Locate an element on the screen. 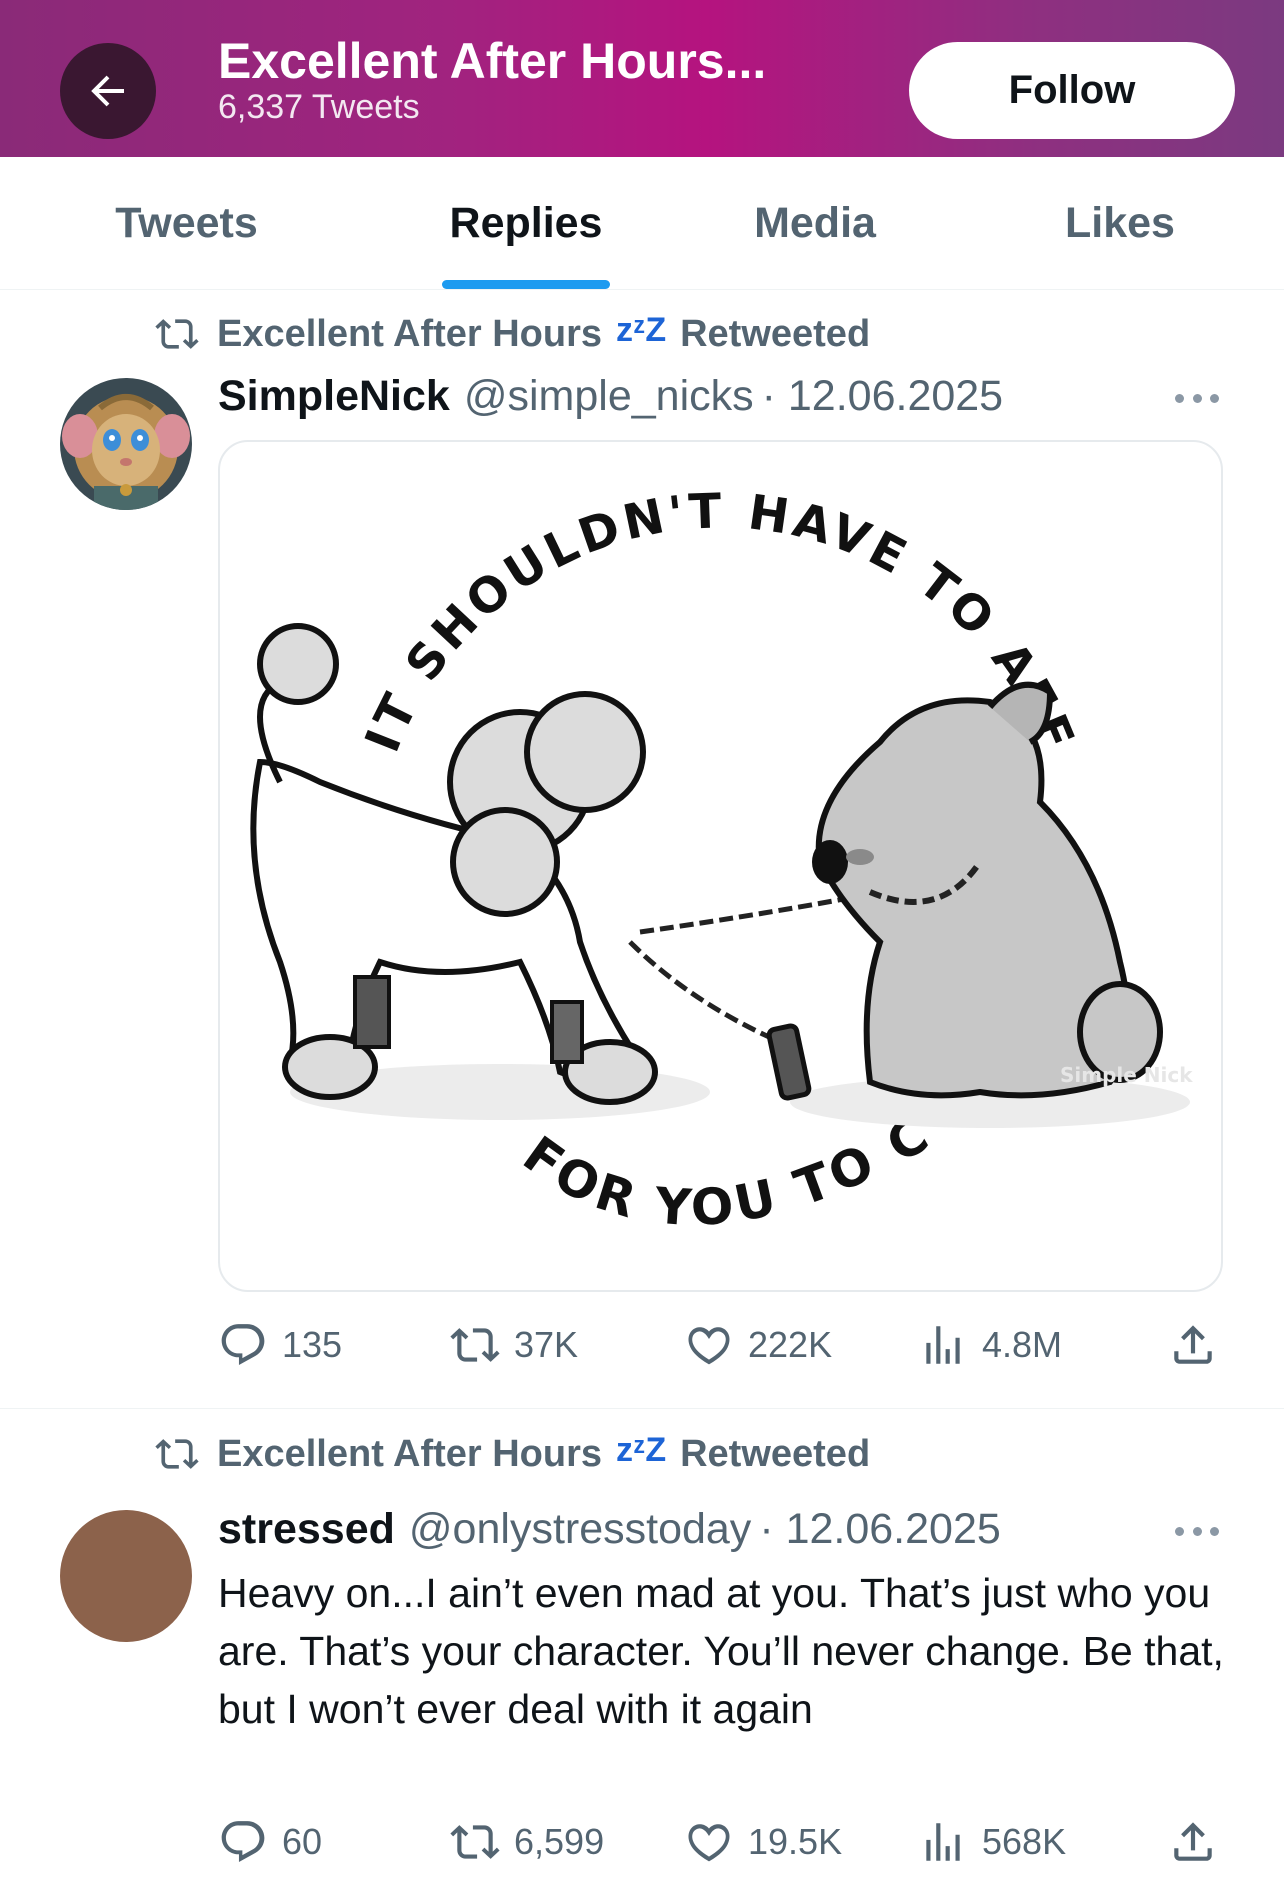 This screenshot has height=1902, width=1284. views-count: 4.8M is located at coordinates (1022, 1344).